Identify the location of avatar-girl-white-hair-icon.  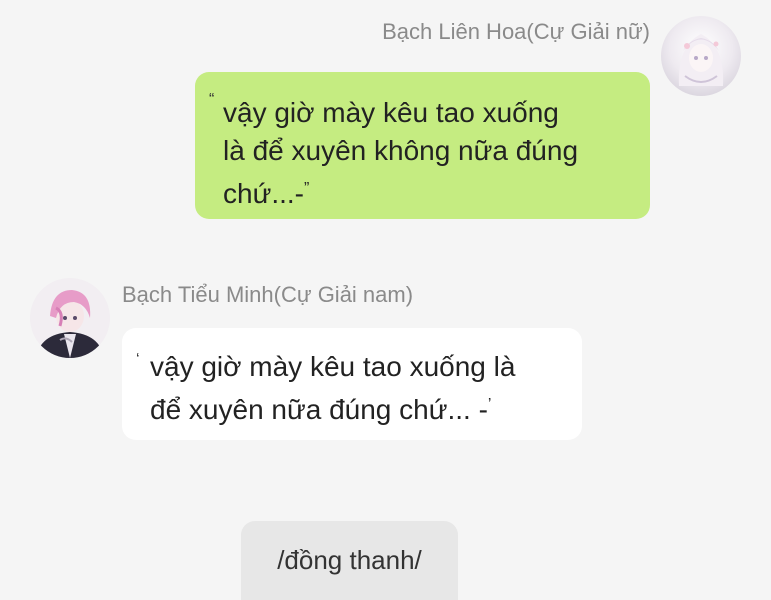
(701, 56).